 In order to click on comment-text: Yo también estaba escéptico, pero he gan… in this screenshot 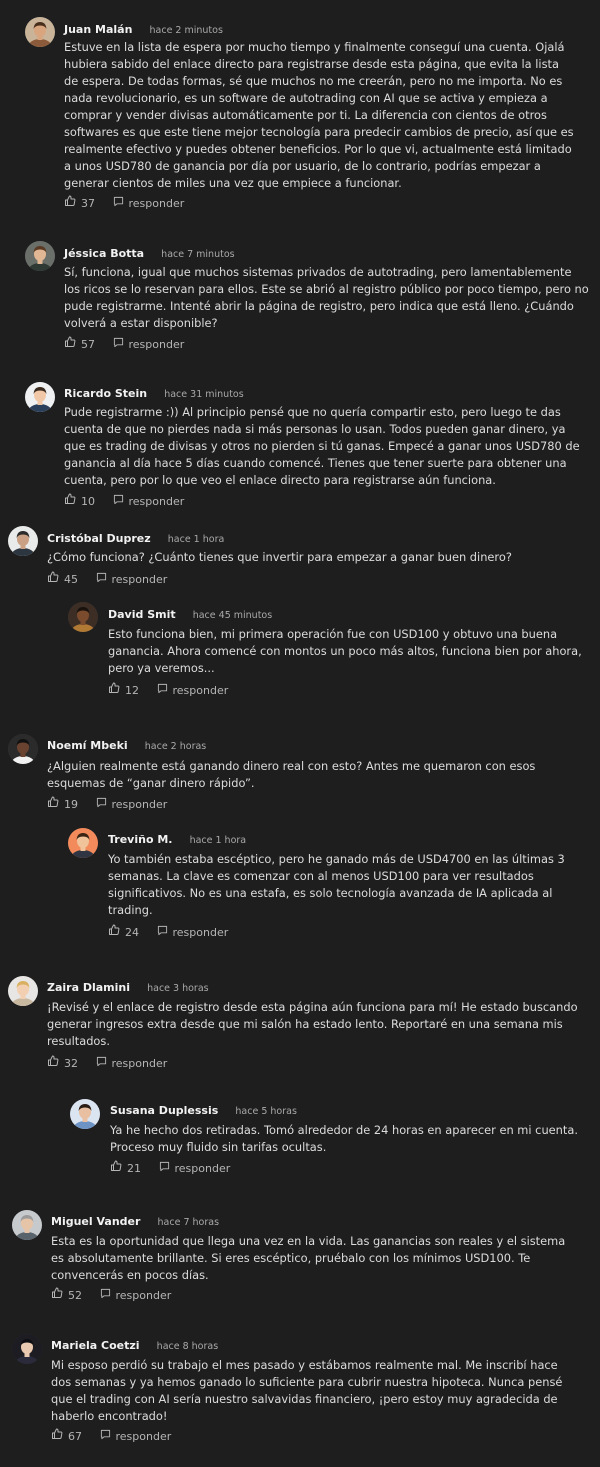, I will do `click(336, 884)`.